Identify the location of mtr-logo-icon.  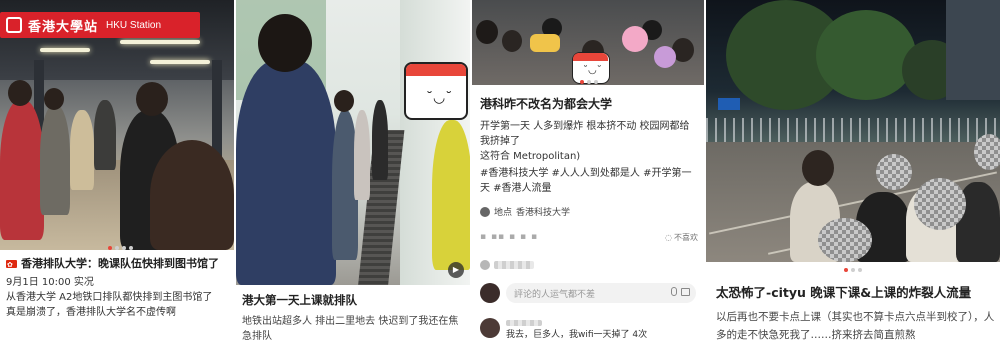
(14, 25).